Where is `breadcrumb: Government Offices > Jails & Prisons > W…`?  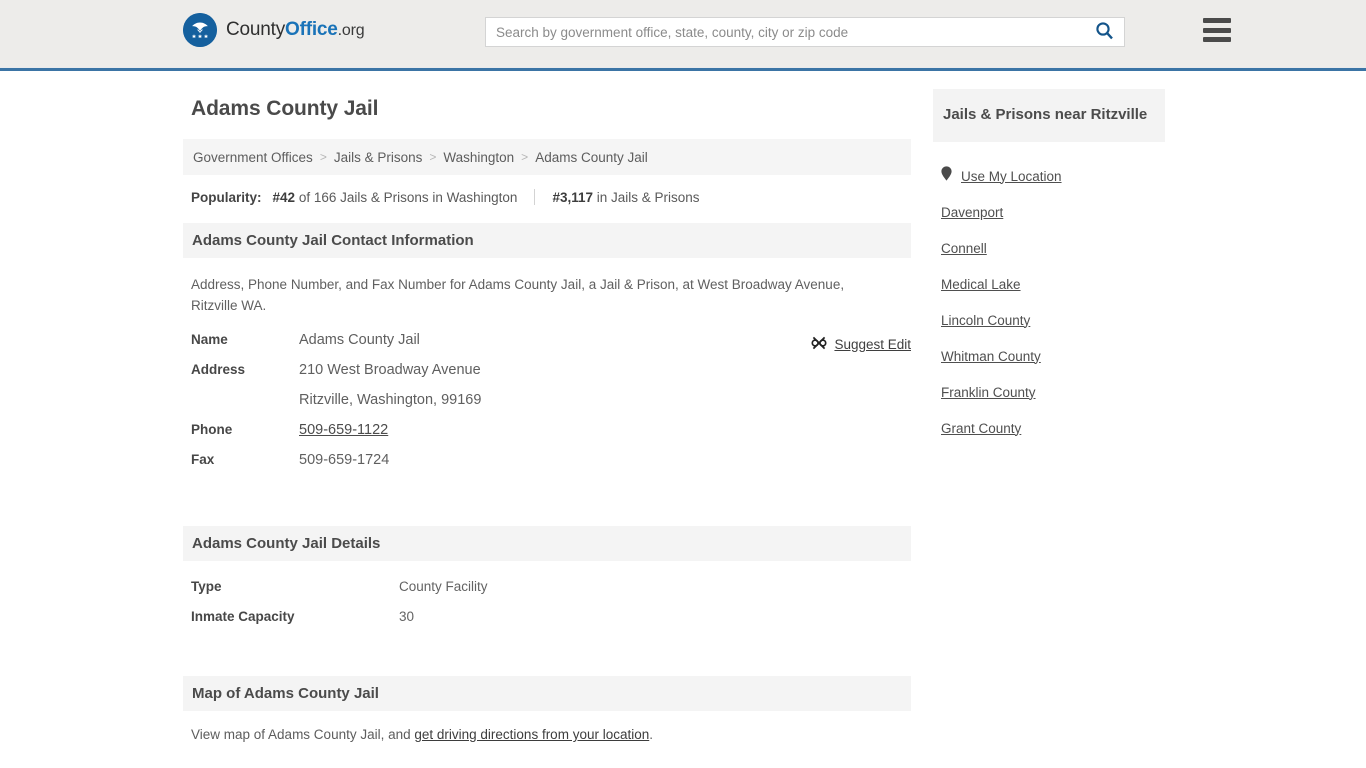 breadcrumb: Government Offices > Jails & Prisons > W… is located at coordinates (547, 157).